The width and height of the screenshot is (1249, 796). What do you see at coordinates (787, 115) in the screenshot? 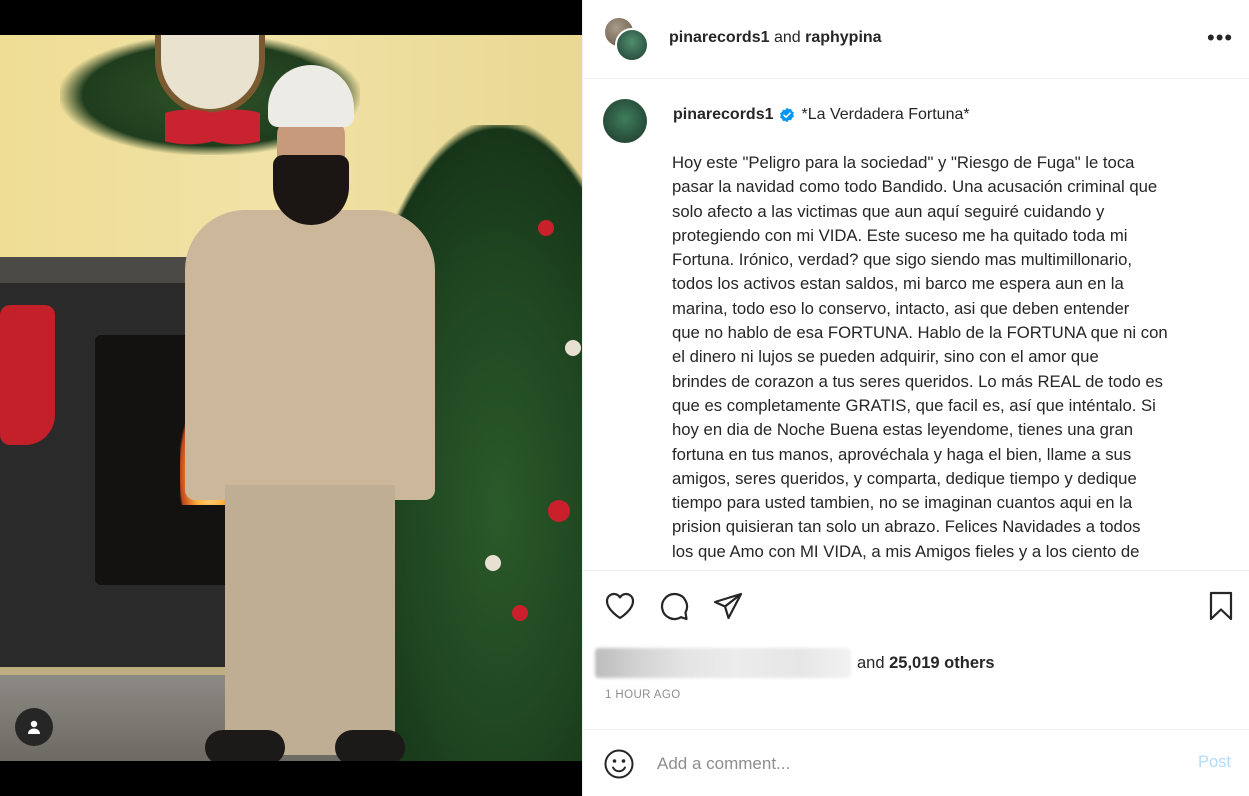
I see `verified-badge-icon` at bounding box center [787, 115].